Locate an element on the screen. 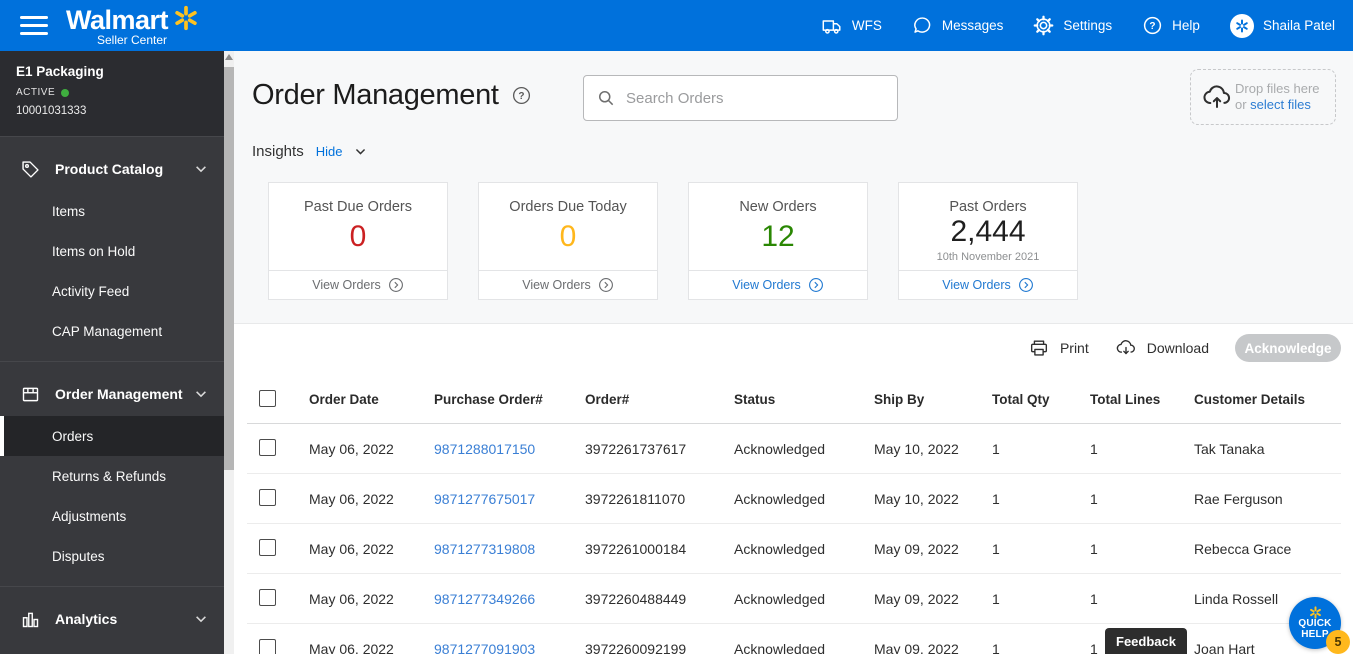 The width and height of the screenshot is (1353, 654). walmart-spark-icon is located at coordinates (186, 18).